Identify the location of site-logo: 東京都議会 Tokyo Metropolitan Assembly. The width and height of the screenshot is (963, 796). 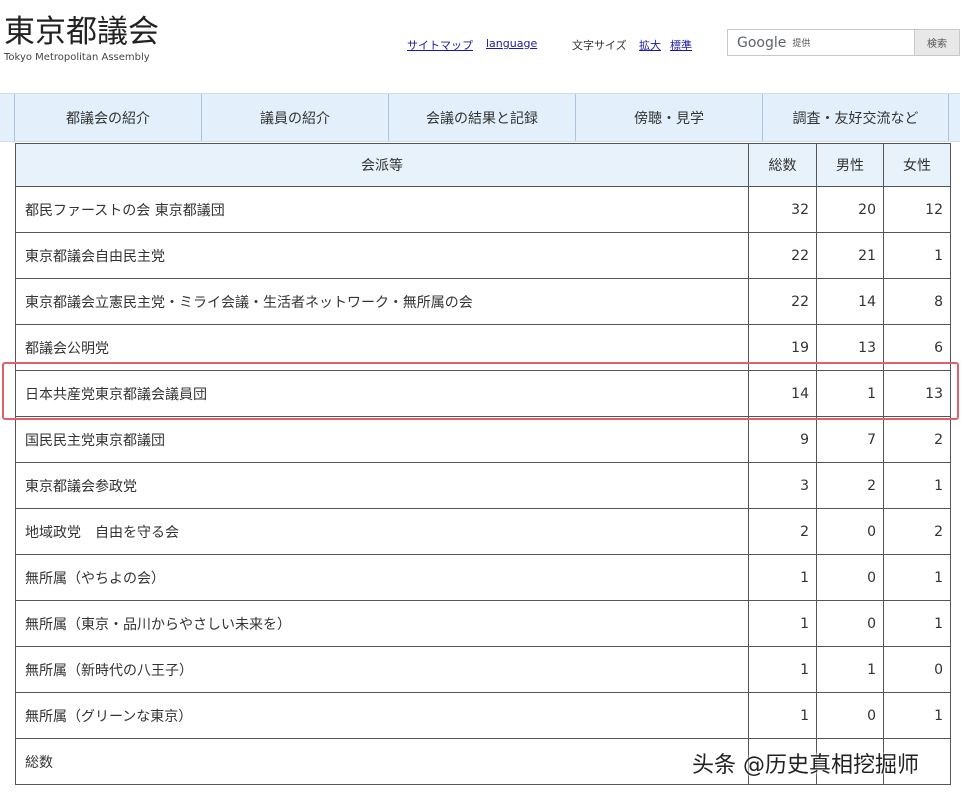
(81, 38).